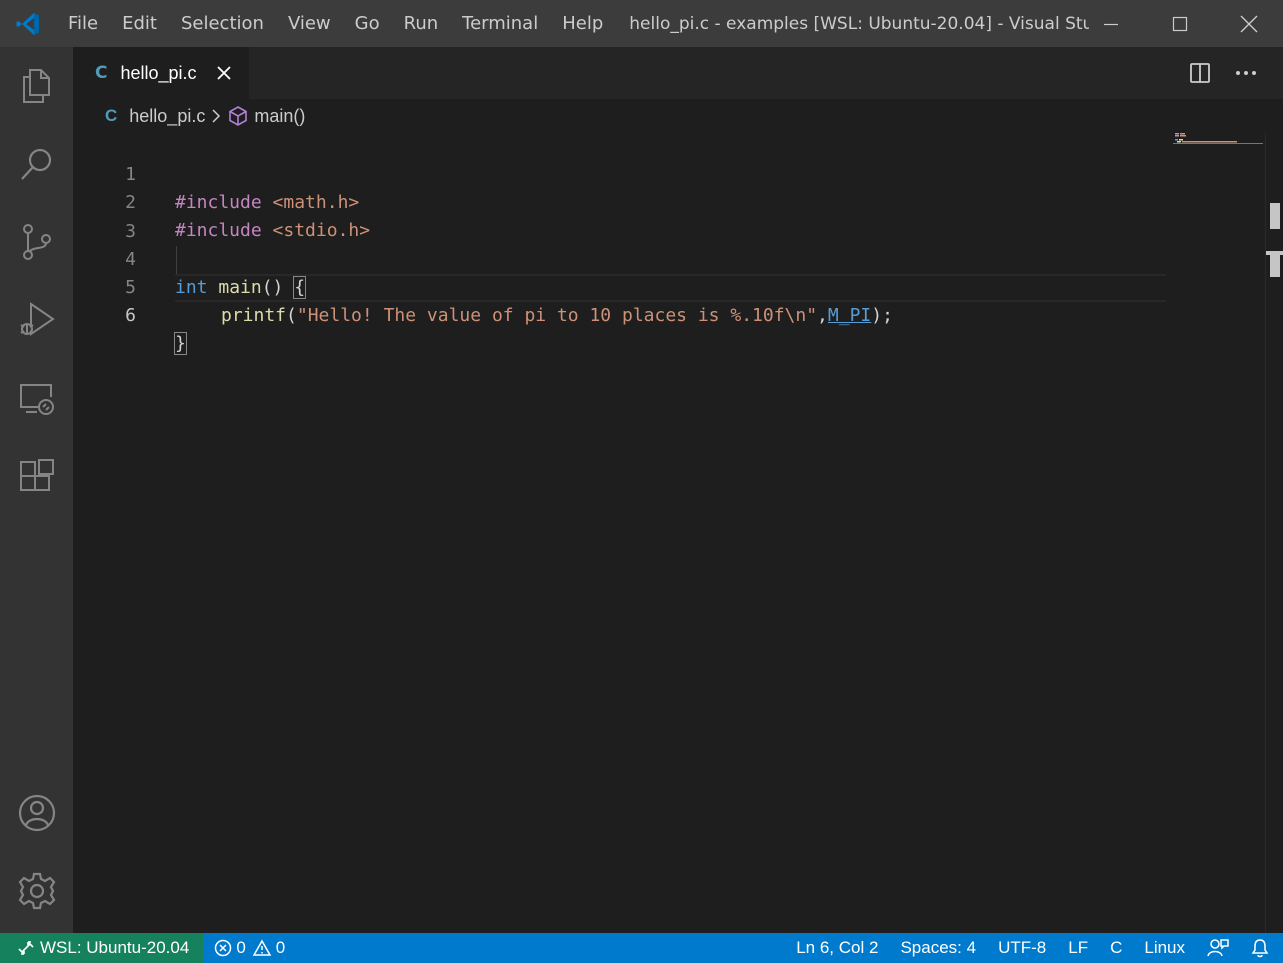 This screenshot has width=1283, height=963. What do you see at coordinates (849, 315) in the screenshot?
I see `macro-constant: M_PI` at bounding box center [849, 315].